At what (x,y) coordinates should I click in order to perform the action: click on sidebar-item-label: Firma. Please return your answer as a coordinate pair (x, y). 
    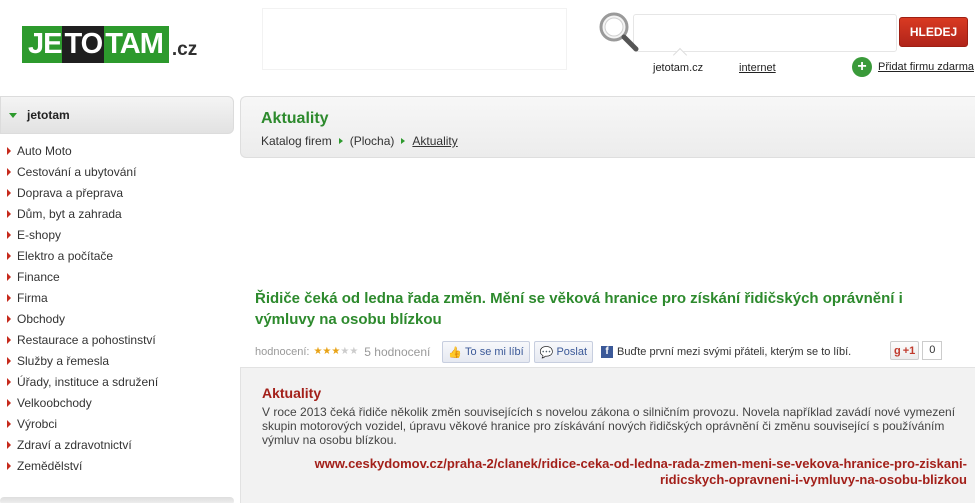
    Looking at the image, I should click on (32, 297).